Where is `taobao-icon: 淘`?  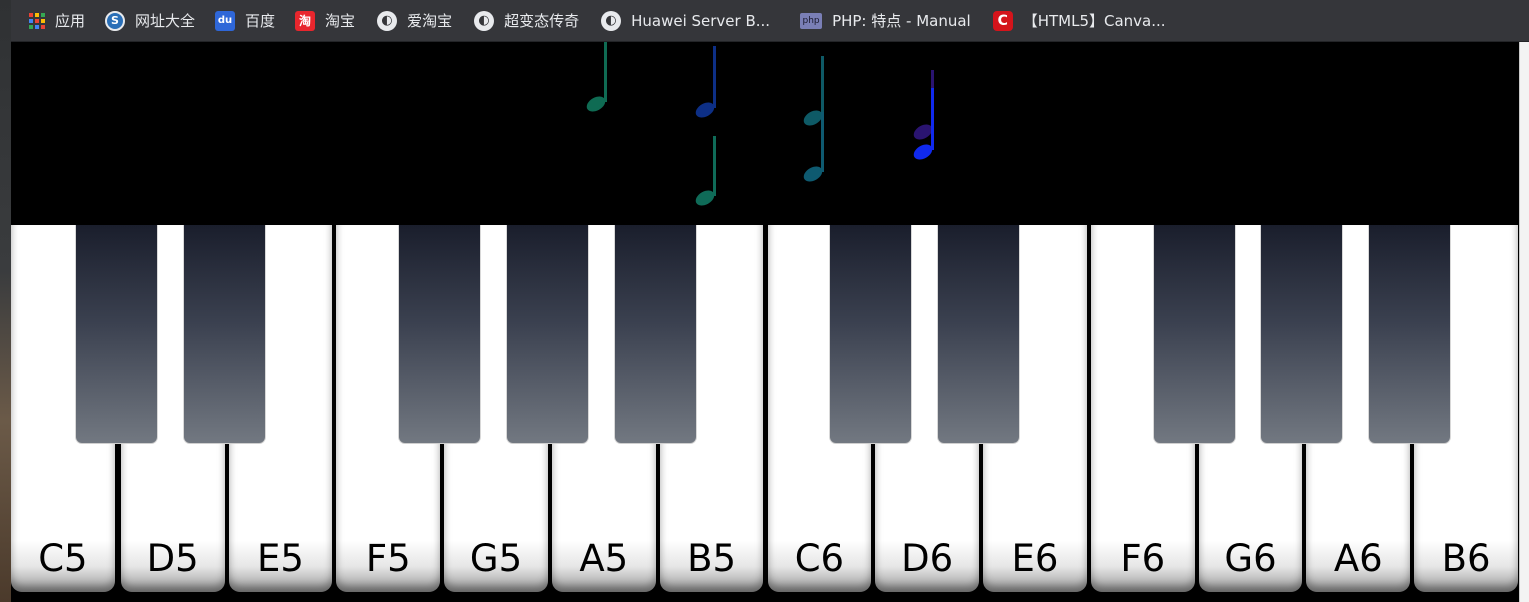 taobao-icon: 淘 is located at coordinates (305, 20).